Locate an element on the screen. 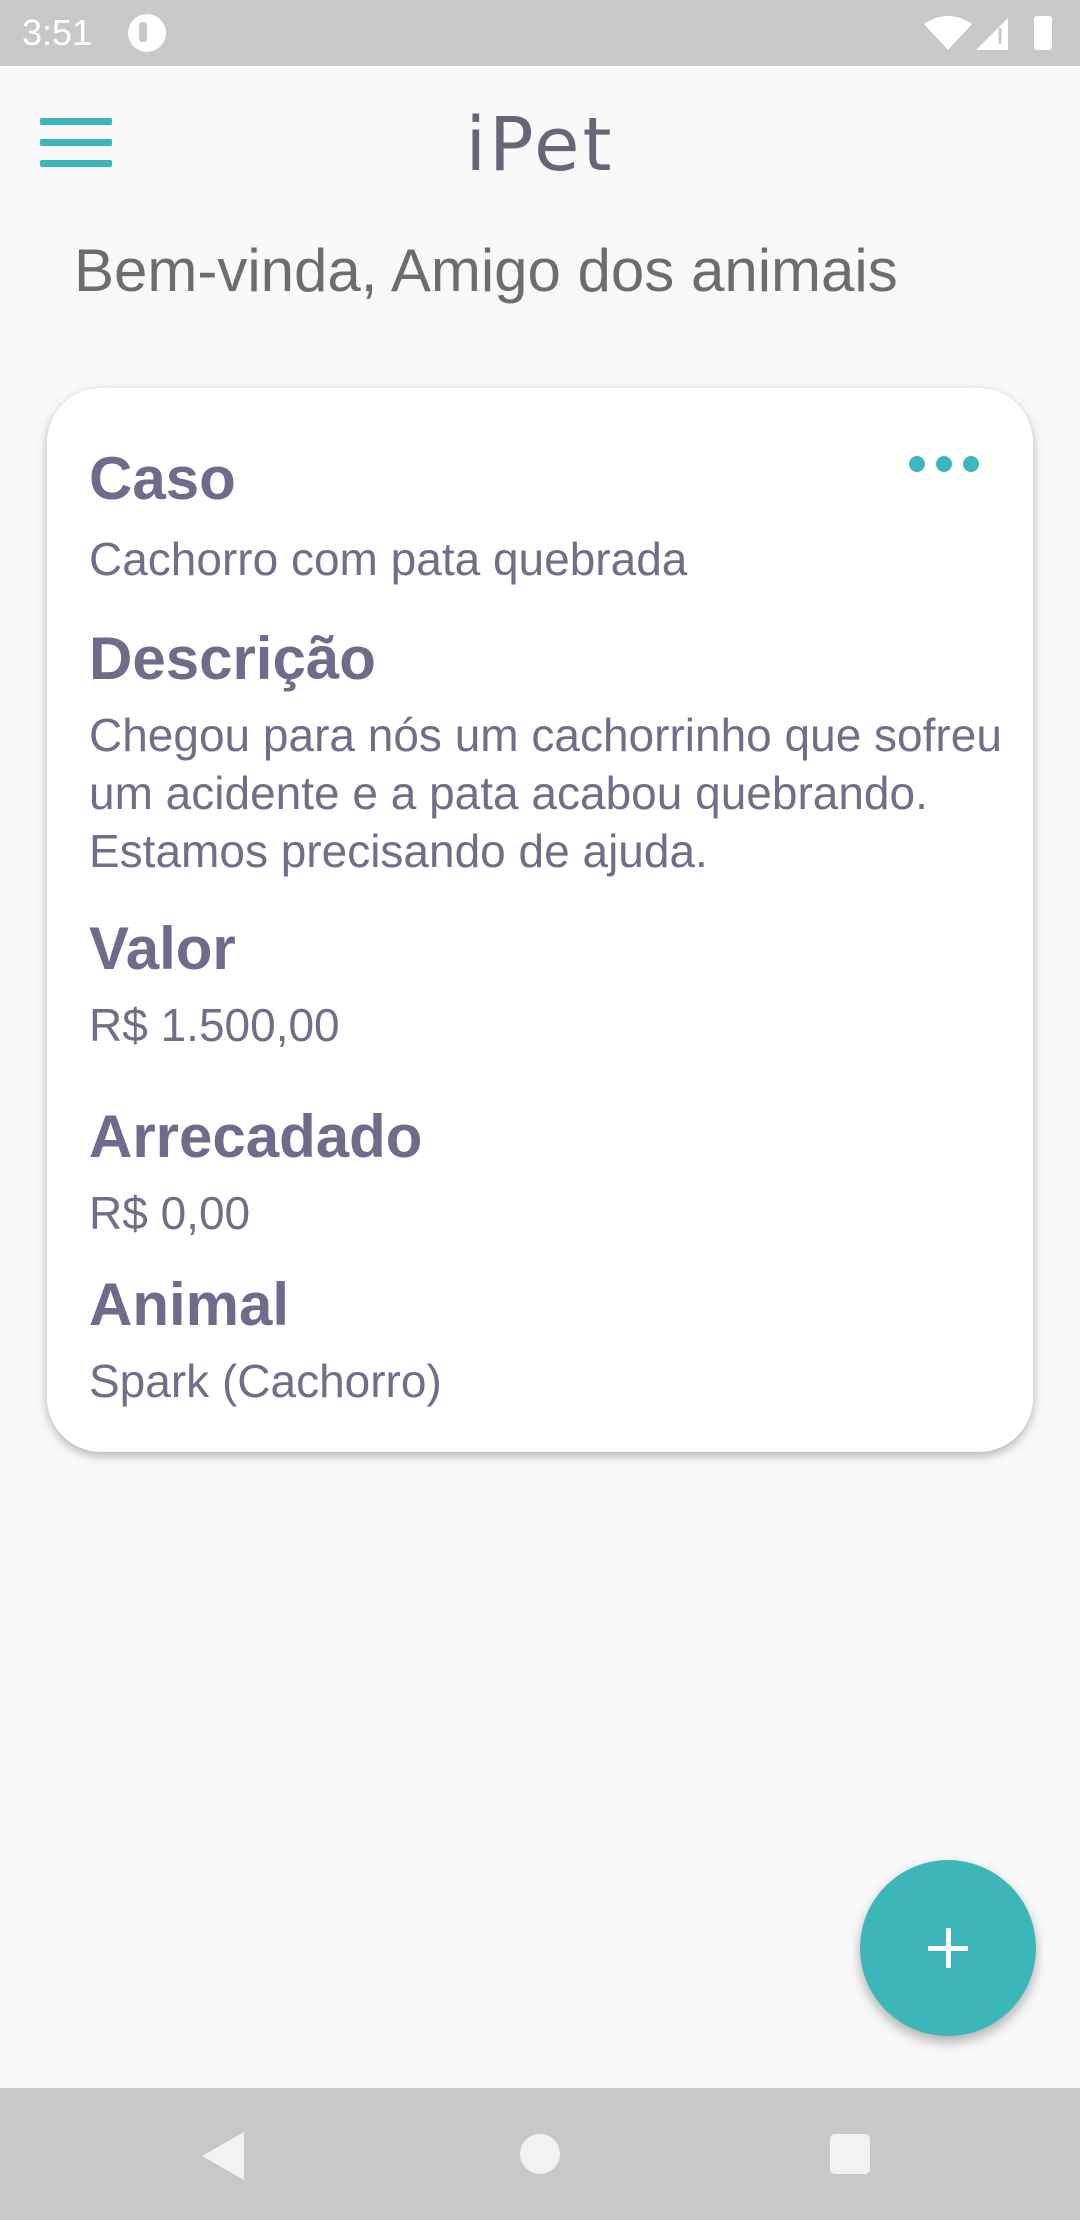  status-icons is located at coordinates (988, 33).